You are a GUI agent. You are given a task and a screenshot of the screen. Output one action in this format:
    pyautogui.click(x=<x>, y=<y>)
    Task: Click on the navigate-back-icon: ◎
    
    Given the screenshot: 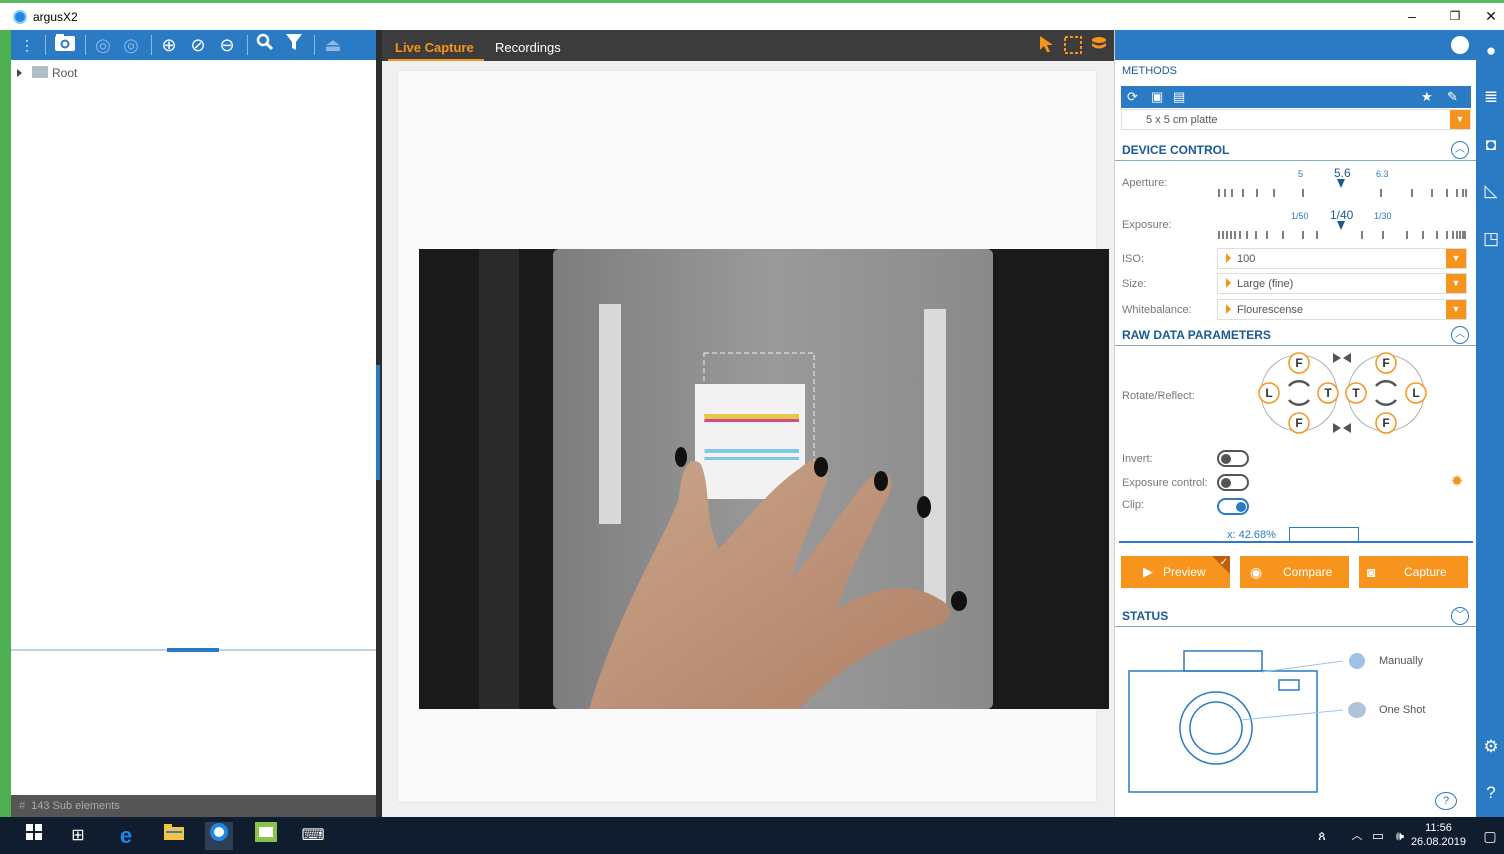 What is the action you would take?
    pyautogui.click(x=103, y=45)
    